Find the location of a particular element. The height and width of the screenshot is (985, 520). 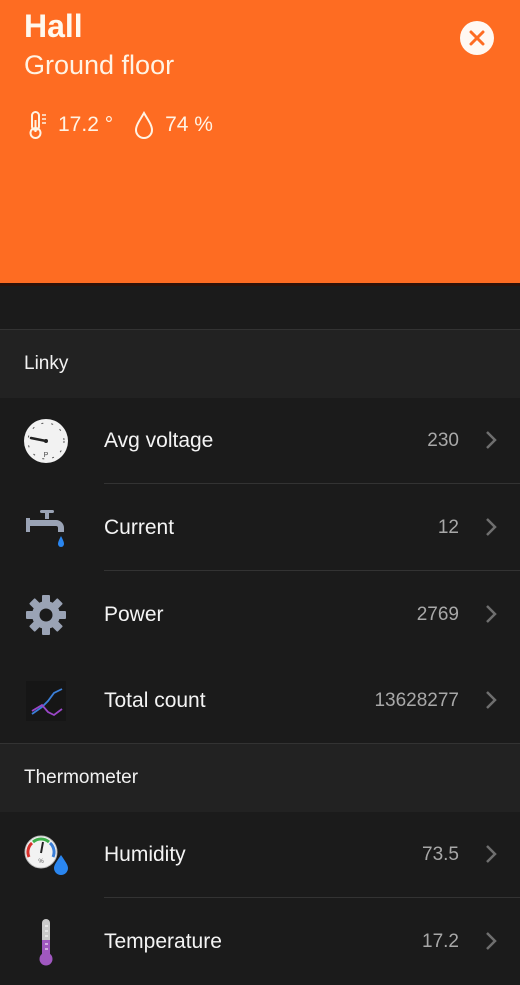

floor-subtitle: Ground floor is located at coordinates (99, 65).